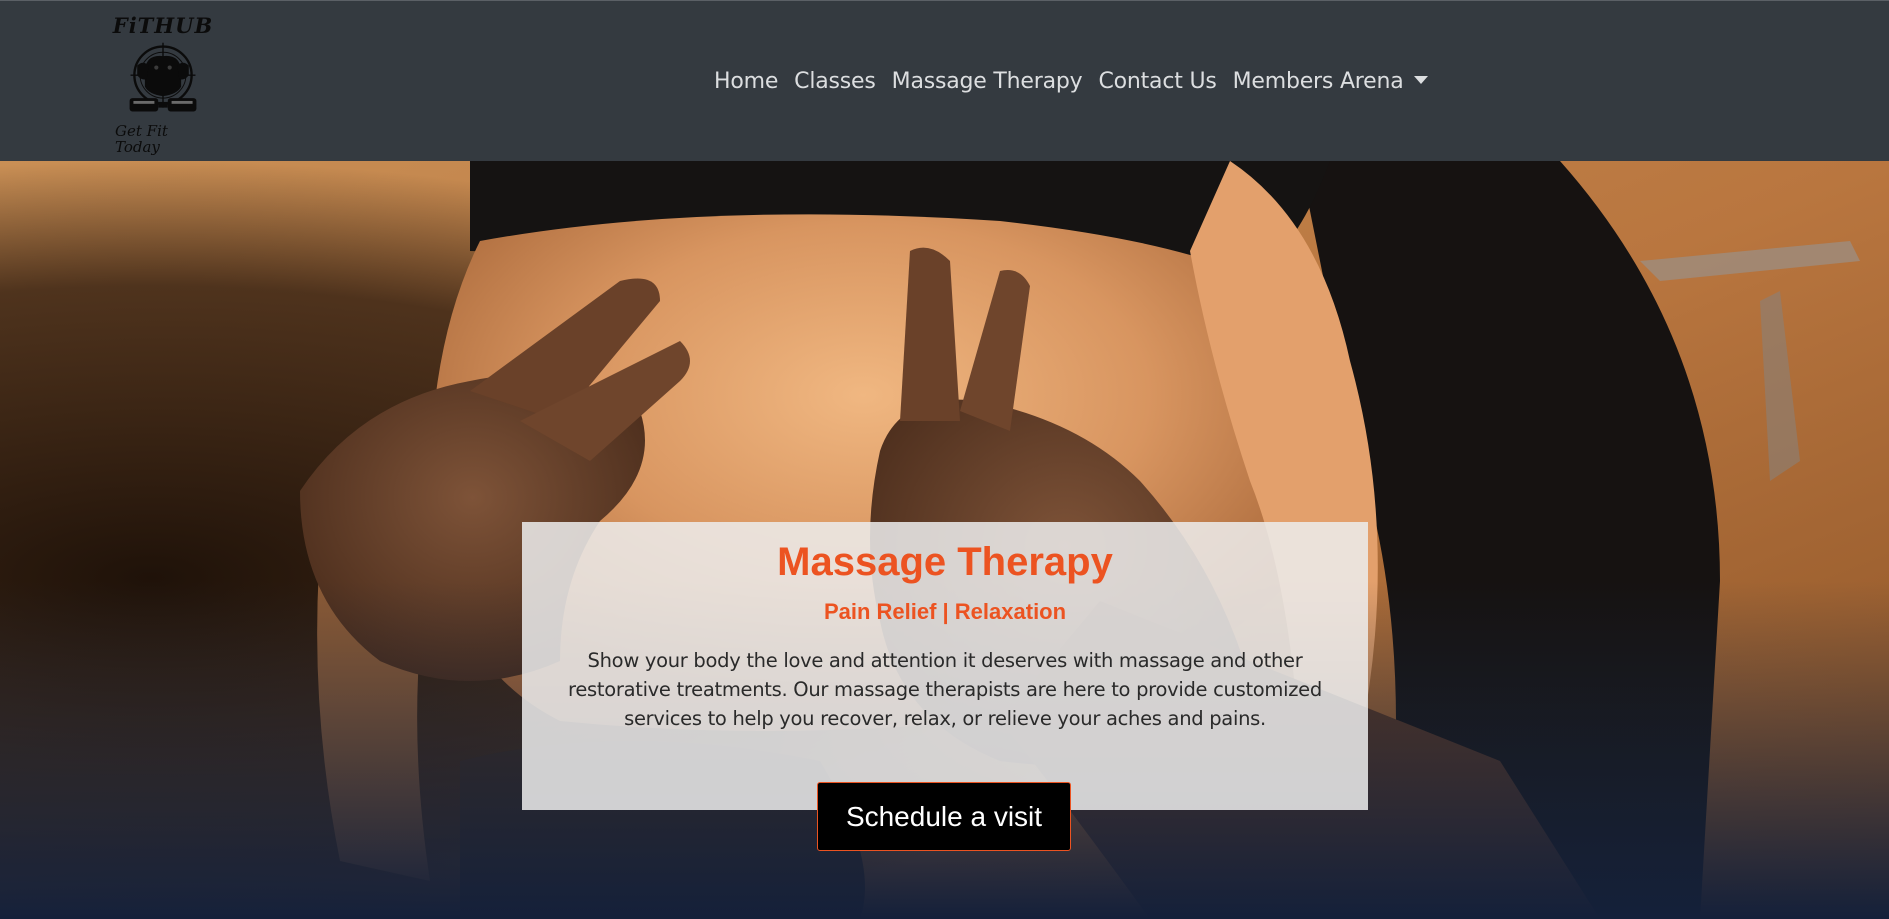 This screenshot has height=919, width=1889. Describe the element at coordinates (945, 611) in the screenshot. I see `hero-subtitle: Pain Relief | Relaxation` at that location.